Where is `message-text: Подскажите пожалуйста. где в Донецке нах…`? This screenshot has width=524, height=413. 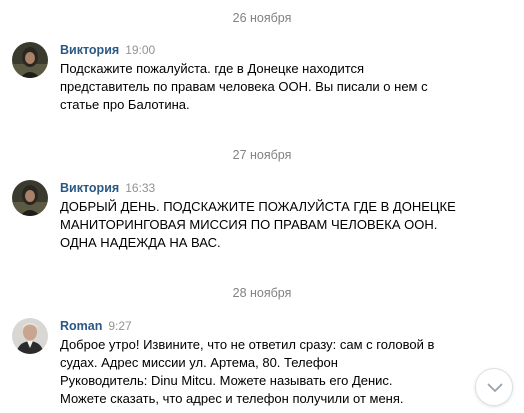 message-text: Подскажите пожалуйста. где в Донецке нах… is located at coordinates (260, 87).